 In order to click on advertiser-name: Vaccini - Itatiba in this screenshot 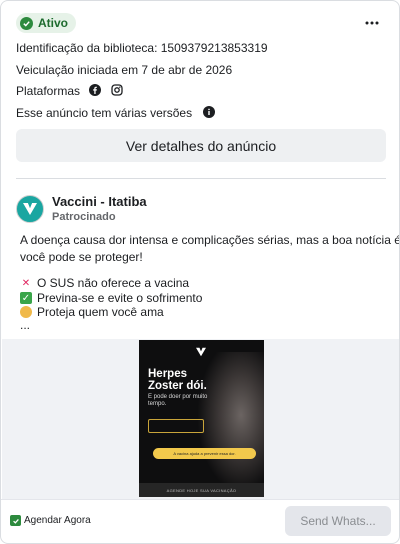, I will do `click(99, 201)`.